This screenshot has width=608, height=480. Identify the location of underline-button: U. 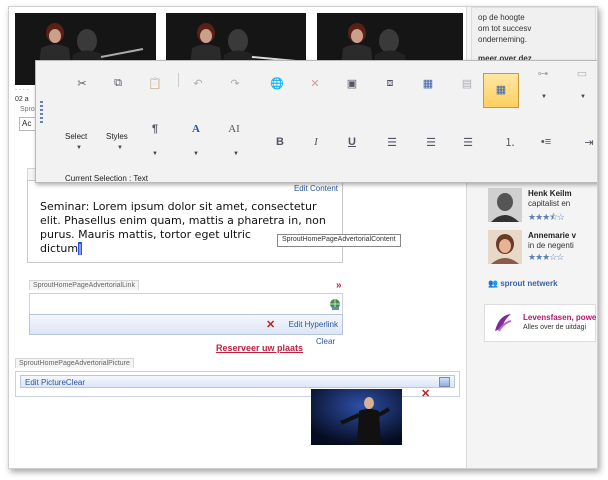
(352, 142).